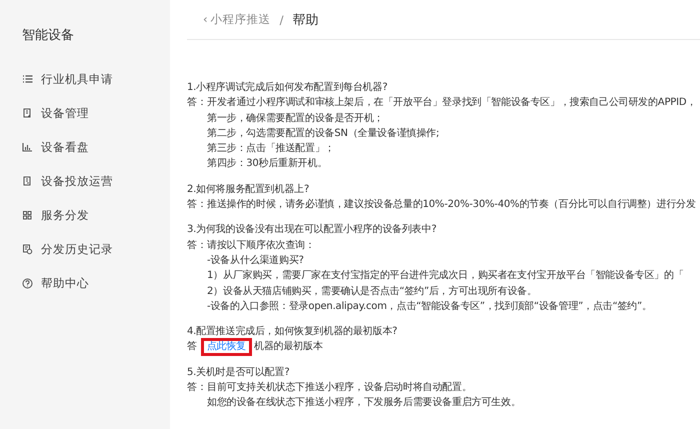 This screenshot has height=429, width=700. What do you see at coordinates (288, 347) in the screenshot?
I see `answer-text: 机器的最初版本` at bounding box center [288, 347].